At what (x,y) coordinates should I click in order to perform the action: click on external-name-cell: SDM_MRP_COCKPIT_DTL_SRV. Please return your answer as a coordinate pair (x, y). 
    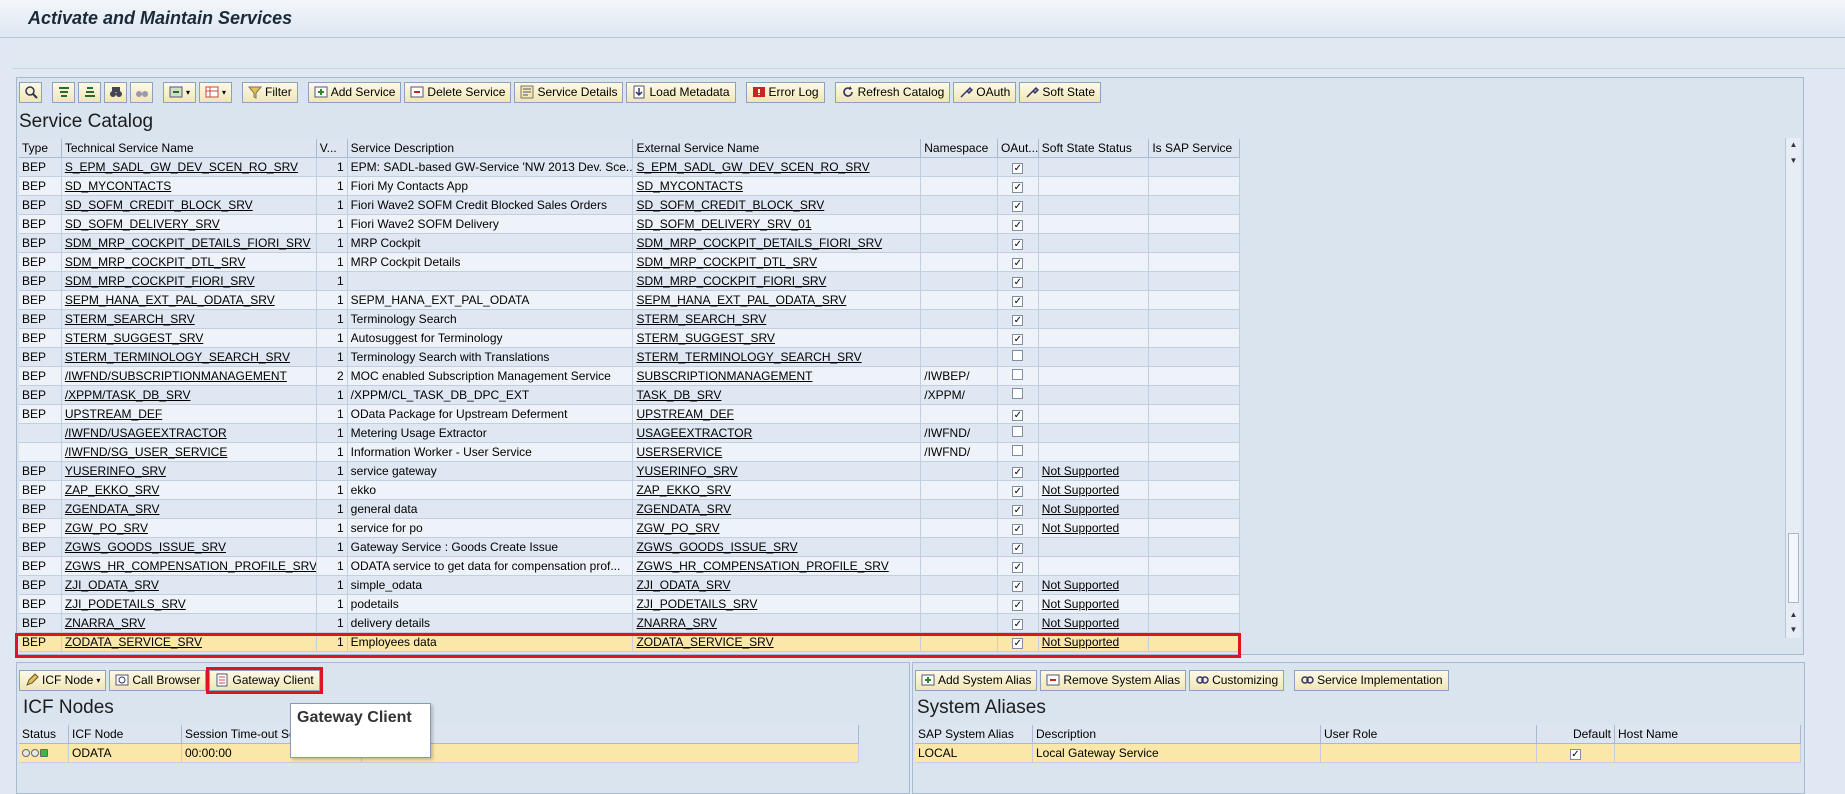
    Looking at the image, I should click on (777, 262).